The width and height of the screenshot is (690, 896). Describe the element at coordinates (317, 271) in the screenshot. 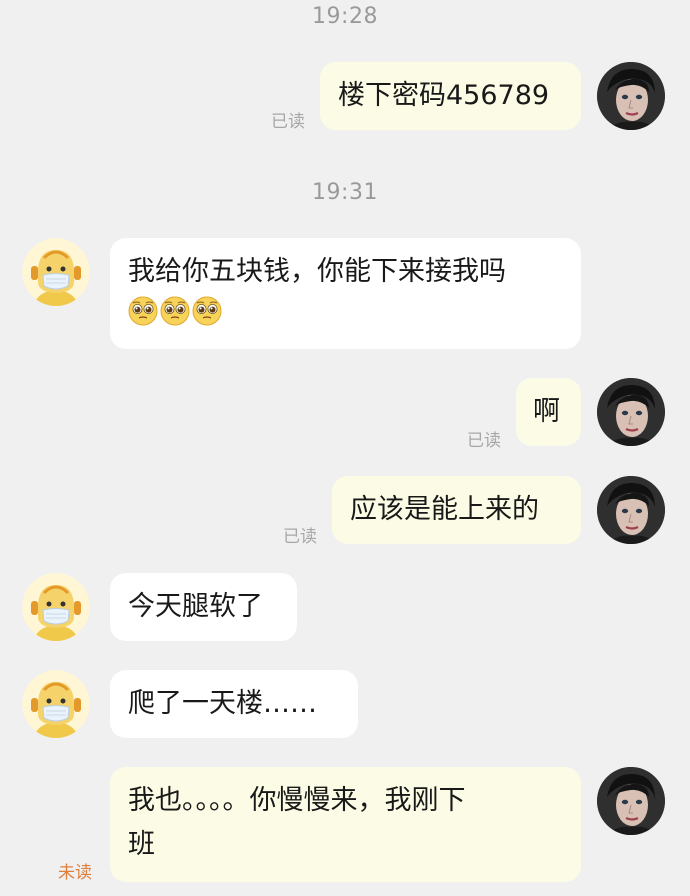

I see `message-text: 我给你五块钱，你能下来接我吗` at that location.